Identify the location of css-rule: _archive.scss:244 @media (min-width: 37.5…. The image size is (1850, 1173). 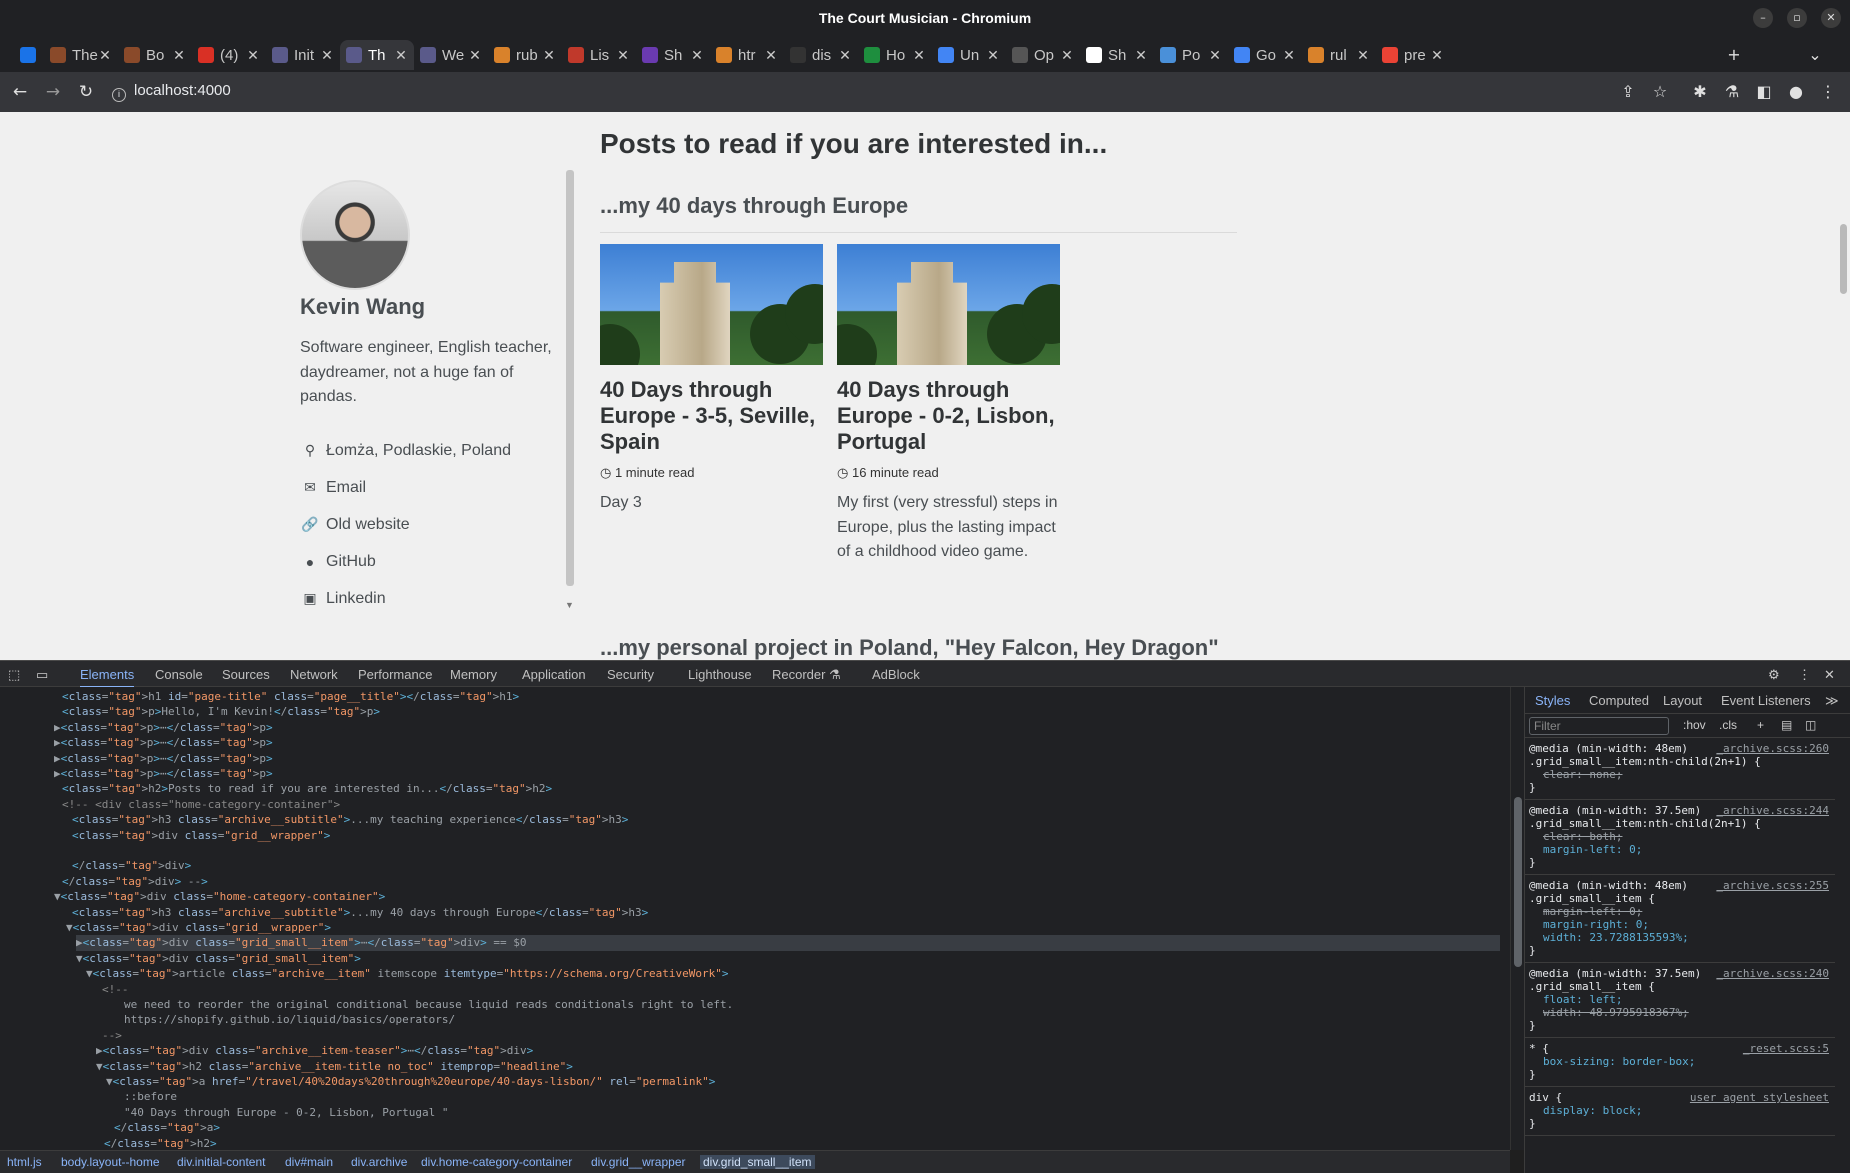
(1679, 836).